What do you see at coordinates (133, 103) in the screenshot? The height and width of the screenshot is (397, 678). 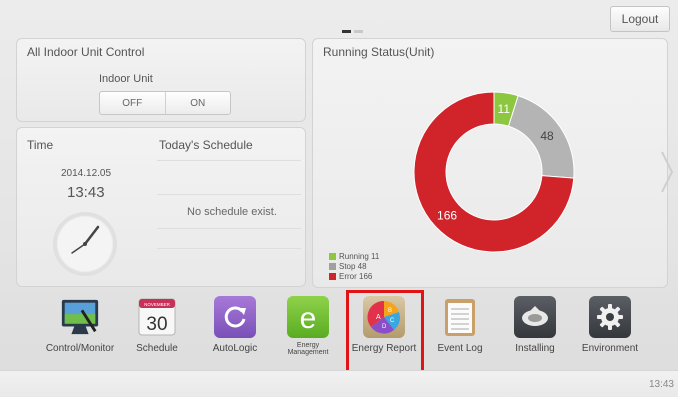 I see `off-button: OFF` at bounding box center [133, 103].